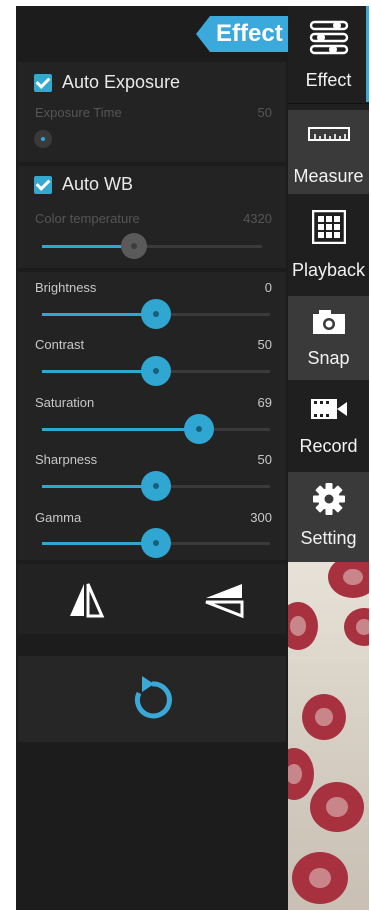 This screenshot has width=371, height=911. I want to click on sharpness-value: 50, so click(264, 459).